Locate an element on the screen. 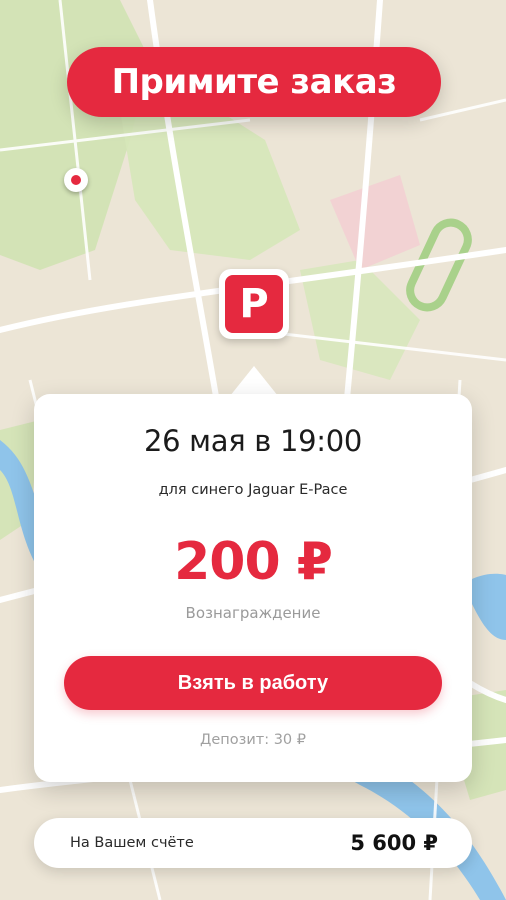  parking-icon: P is located at coordinates (254, 304).